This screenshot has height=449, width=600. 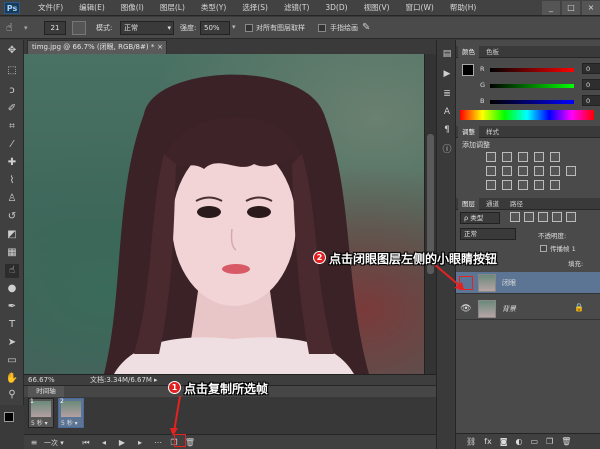 What do you see at coordinates (12, 127) in the screenshot?
I see `crop-tool-icon: ⌗` at bounding box center [12, 127].